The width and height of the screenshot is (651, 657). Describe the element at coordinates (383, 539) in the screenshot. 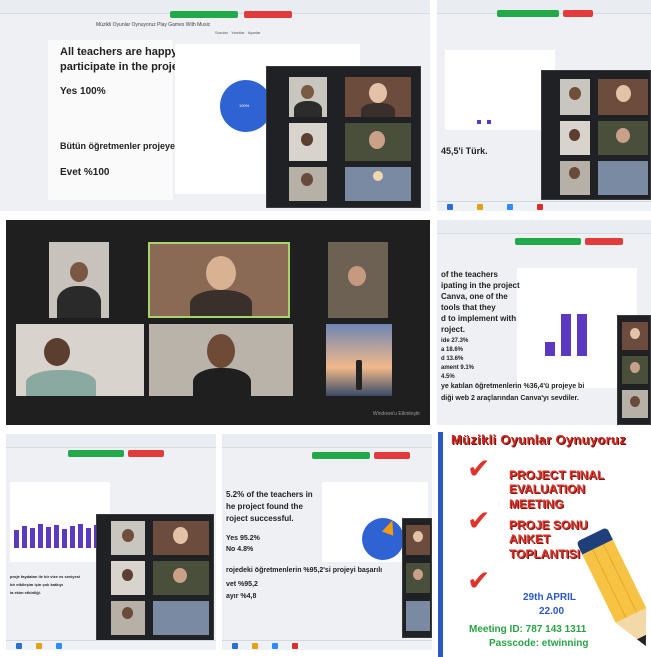

I see `pie-chart` at that location.